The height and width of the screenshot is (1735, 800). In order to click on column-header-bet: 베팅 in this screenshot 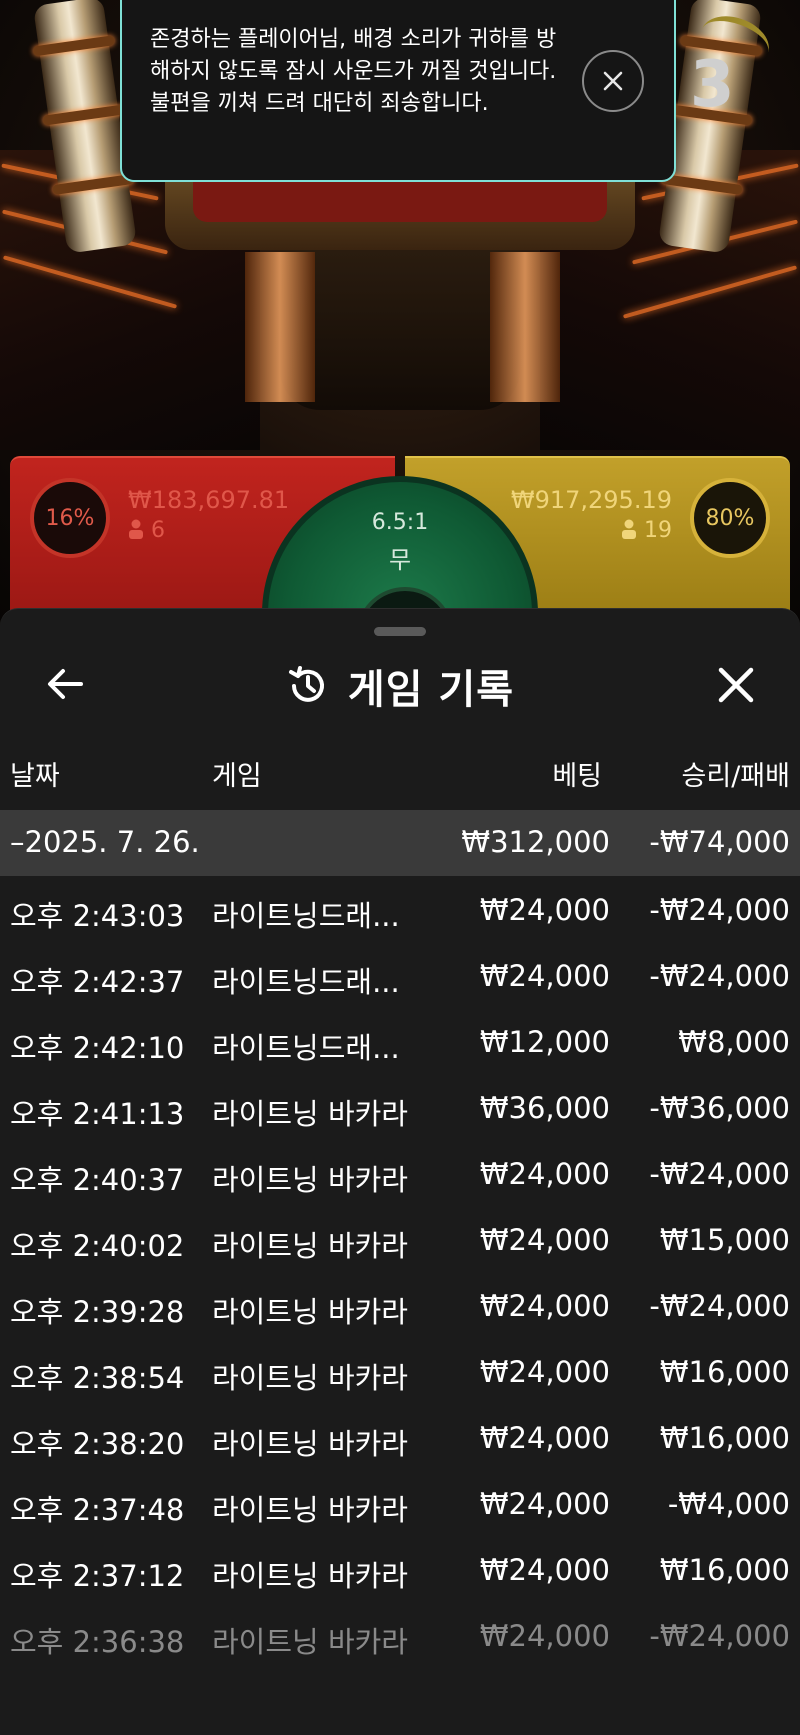, I will do `click(577, 776)`.